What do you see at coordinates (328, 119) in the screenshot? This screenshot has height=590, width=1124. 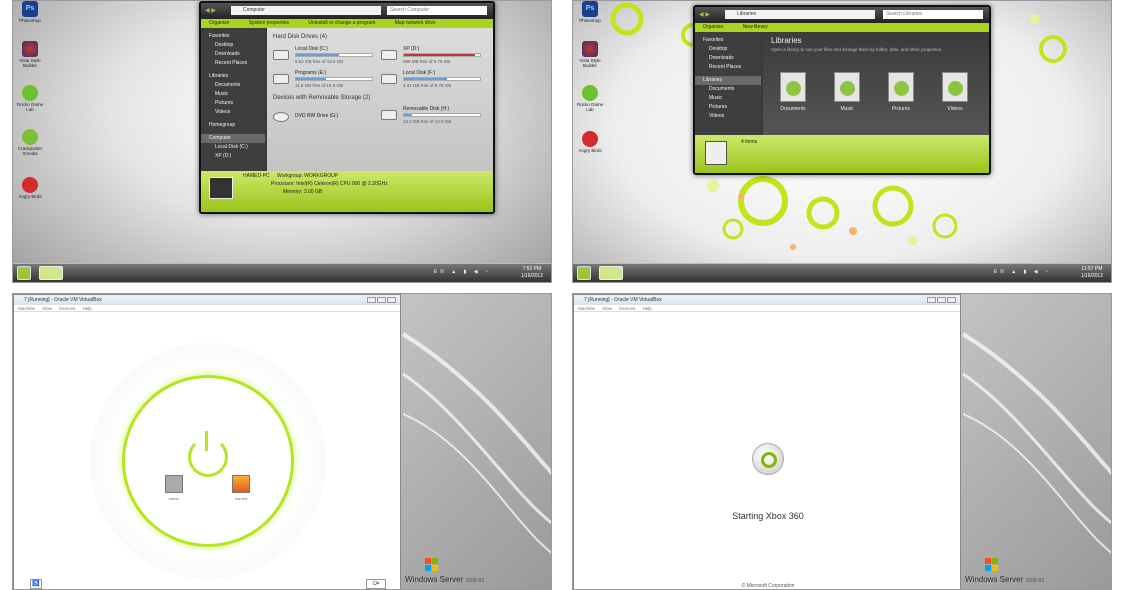 I see `drive-g: DVD RW Drive (G:)` at bounding box center [328, 119].